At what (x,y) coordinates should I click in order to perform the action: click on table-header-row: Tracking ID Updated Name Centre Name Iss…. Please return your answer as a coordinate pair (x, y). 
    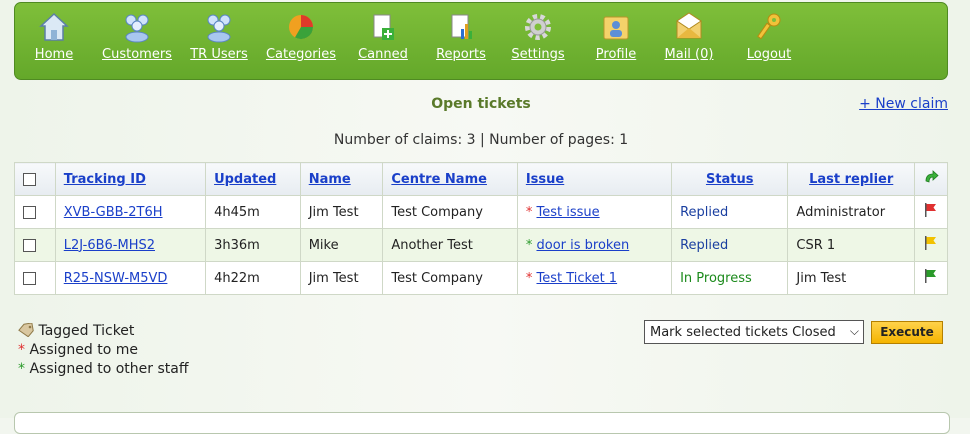
    Looking at the image, I should click on (481, 179).